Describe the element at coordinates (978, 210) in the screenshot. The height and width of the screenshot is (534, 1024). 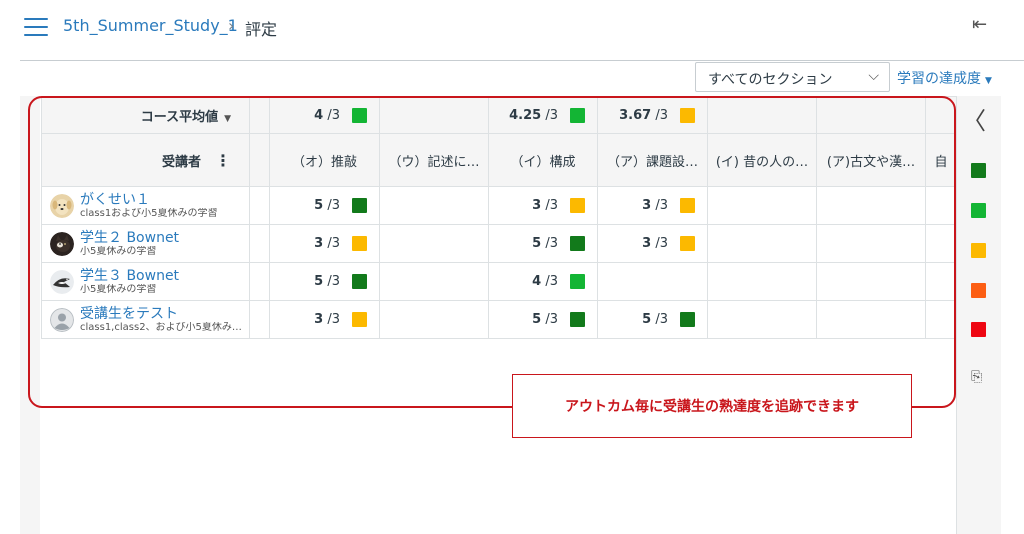
I see `legend-mastery-swatch` at that location.